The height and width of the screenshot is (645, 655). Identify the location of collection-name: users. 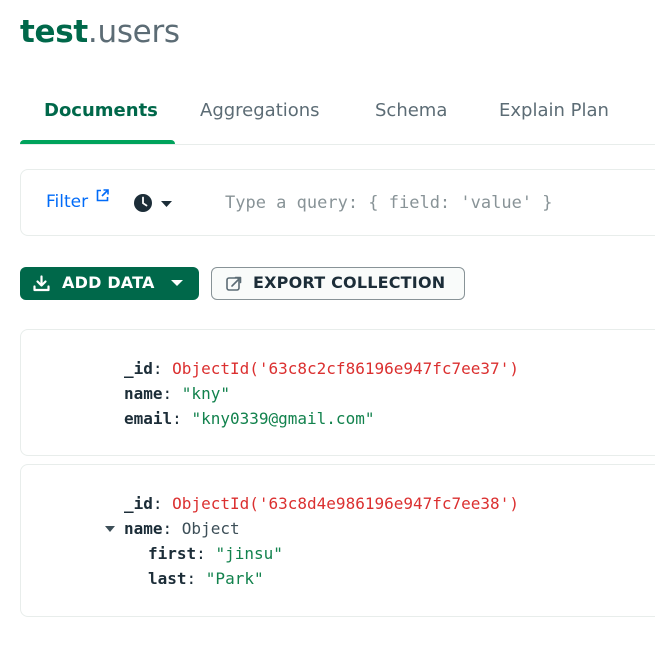
(138, 32).